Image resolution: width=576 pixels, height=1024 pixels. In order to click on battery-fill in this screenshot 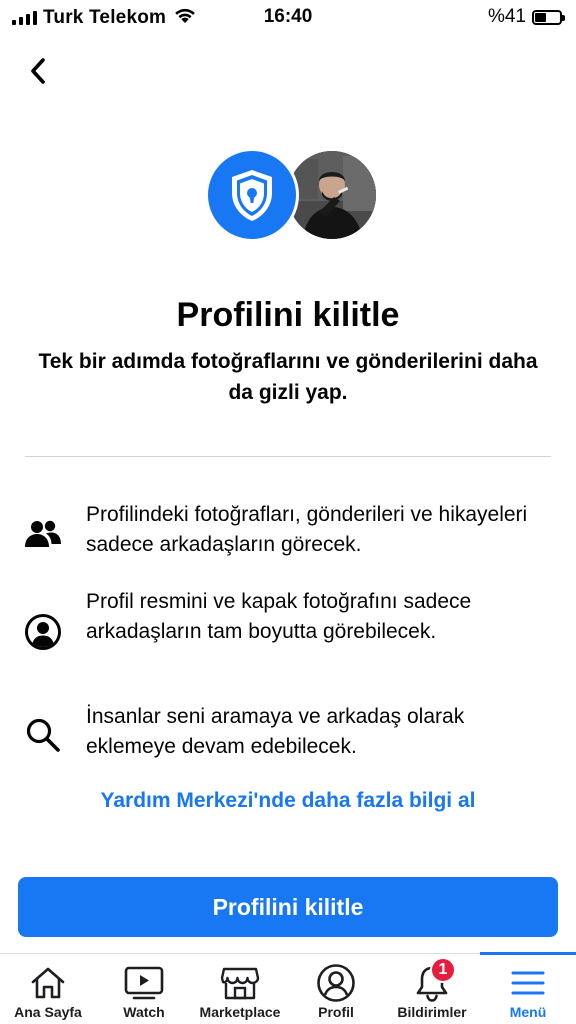, I will do `click(540, 17)`.